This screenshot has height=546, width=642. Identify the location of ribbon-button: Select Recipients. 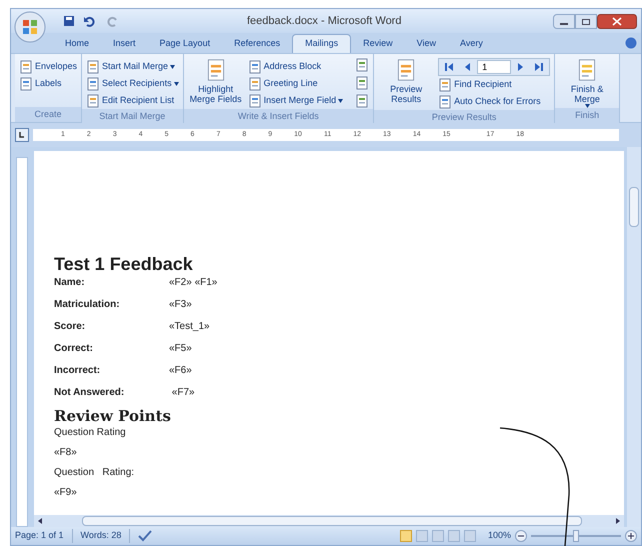
(132, 83).